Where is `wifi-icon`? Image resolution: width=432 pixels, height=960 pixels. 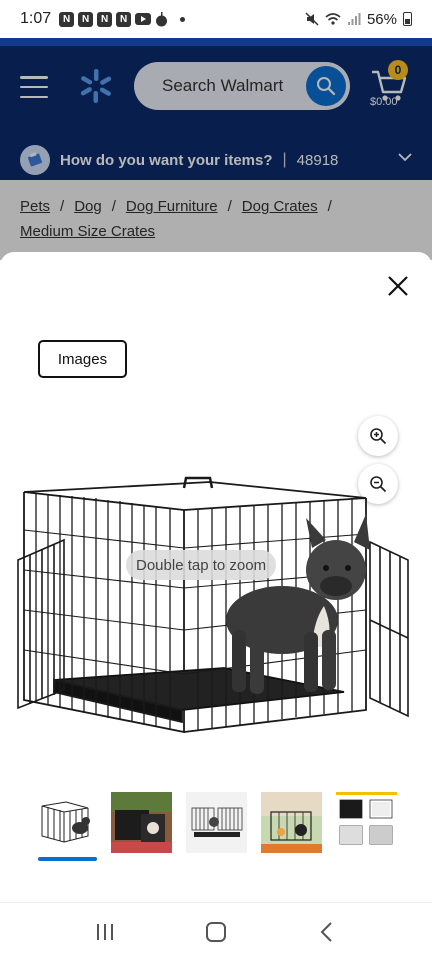
wifi-icon is located at coordinates (333, 19).